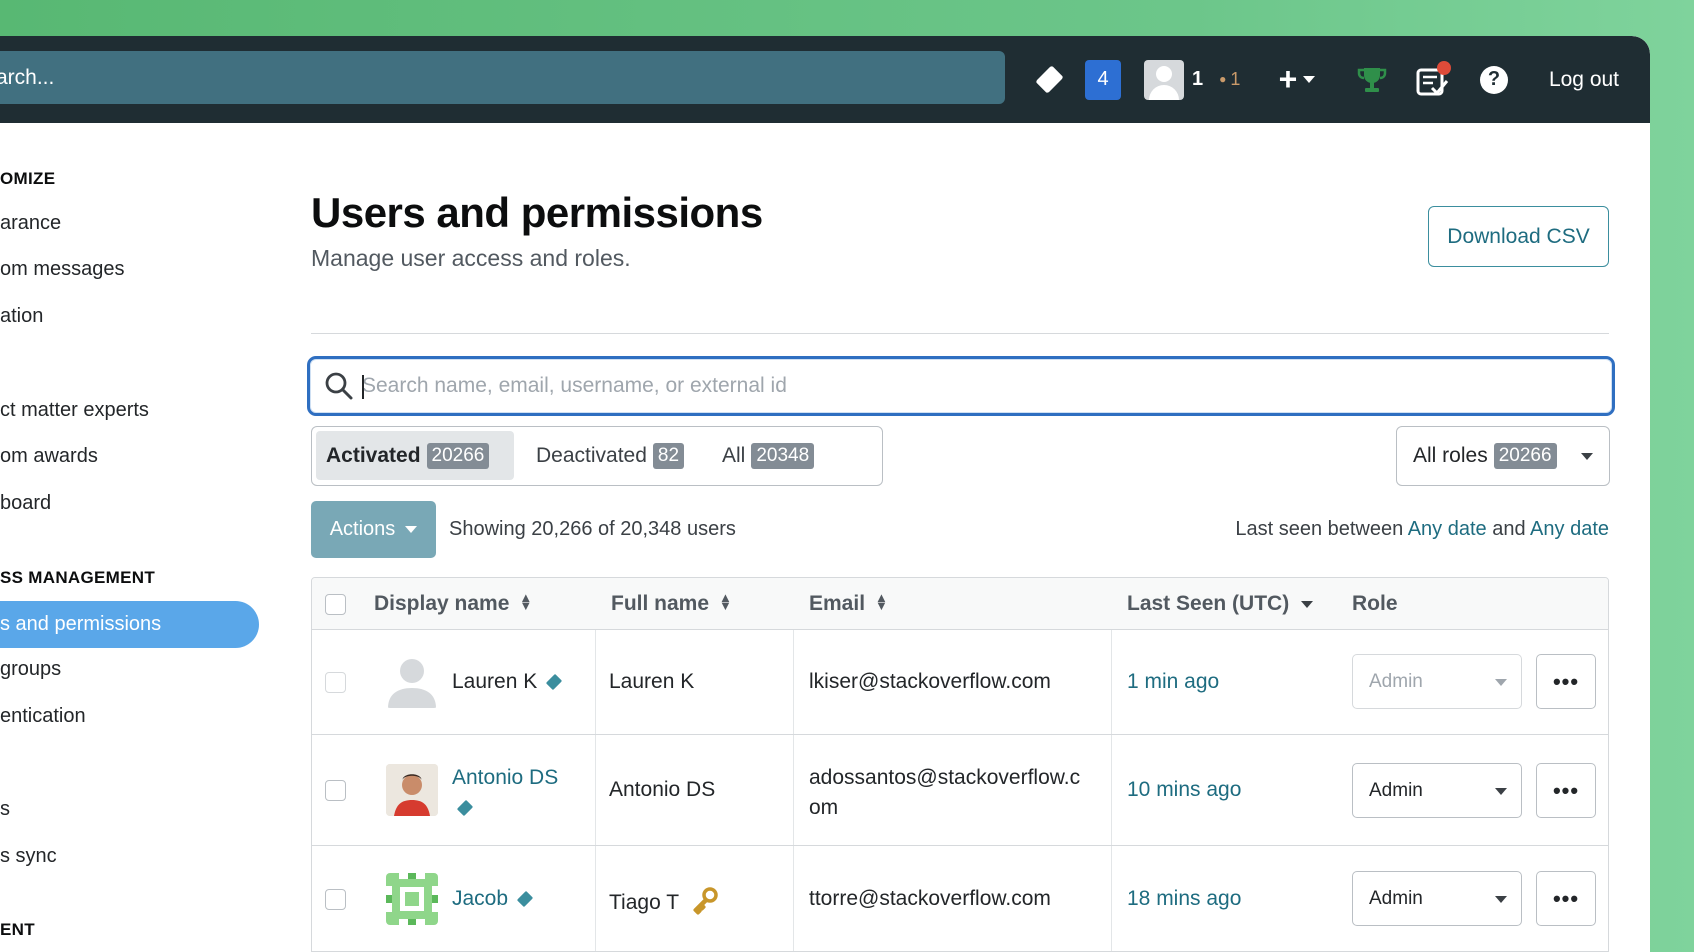 The width and height of the screenshot is (1694, 952). What do you see at coordinates (960, 333) in the screenshot?
I see `divider` at bounding box center [960, 333].